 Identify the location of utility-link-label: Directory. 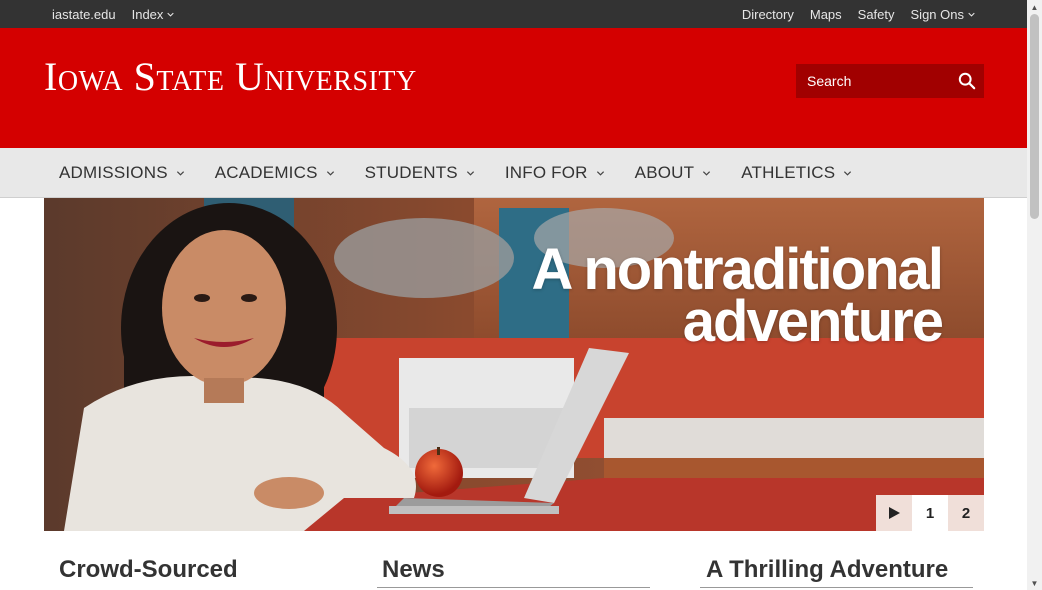
(767, 14).